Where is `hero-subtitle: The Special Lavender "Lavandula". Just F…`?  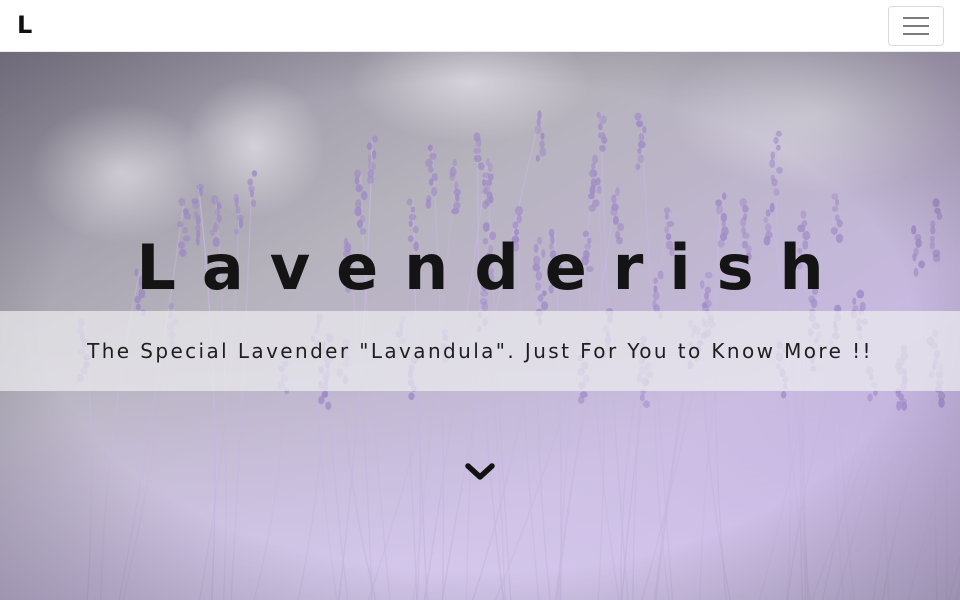
hero-subtitle: The Special Lavender "Lavandula". Just F… is located at coordinates (480, 351).